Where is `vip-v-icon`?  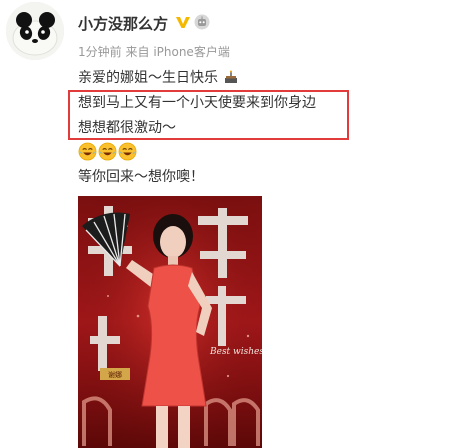 vip-v-icon is located at coordinates (183, 22).